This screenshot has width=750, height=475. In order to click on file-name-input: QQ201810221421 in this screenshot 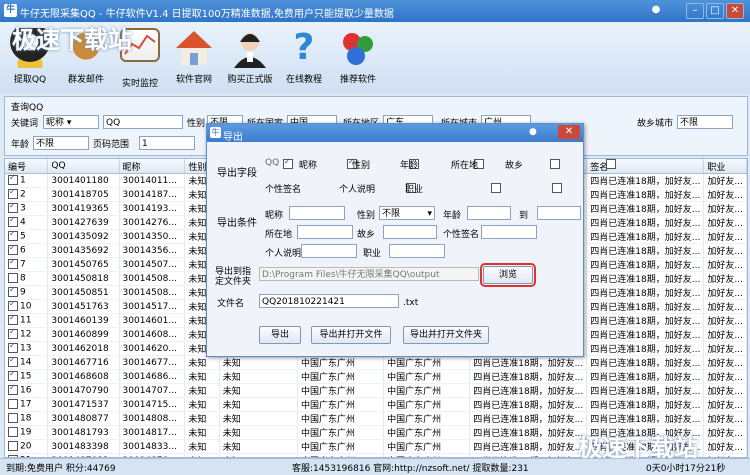, I will do `click(329, 301)`.